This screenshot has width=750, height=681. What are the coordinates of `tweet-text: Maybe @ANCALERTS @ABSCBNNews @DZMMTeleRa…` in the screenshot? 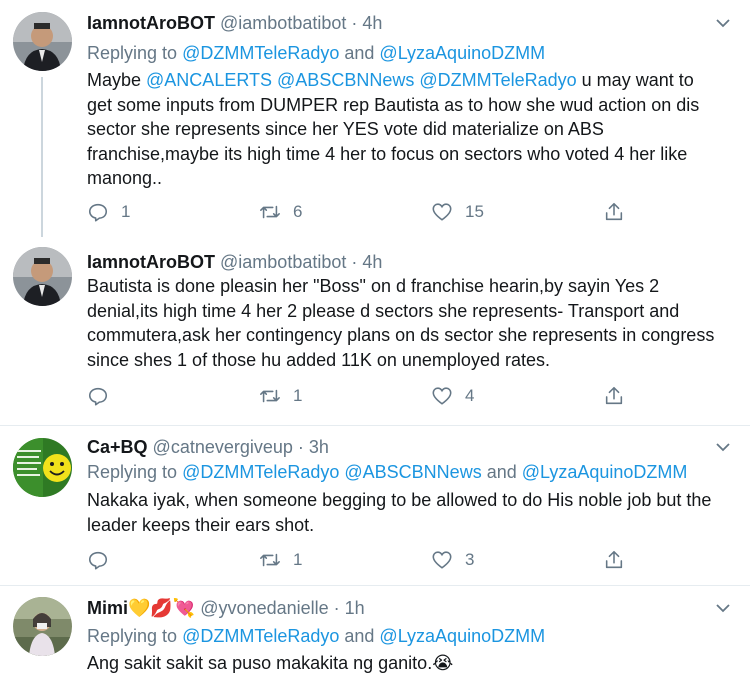 It's located at (393, 129).